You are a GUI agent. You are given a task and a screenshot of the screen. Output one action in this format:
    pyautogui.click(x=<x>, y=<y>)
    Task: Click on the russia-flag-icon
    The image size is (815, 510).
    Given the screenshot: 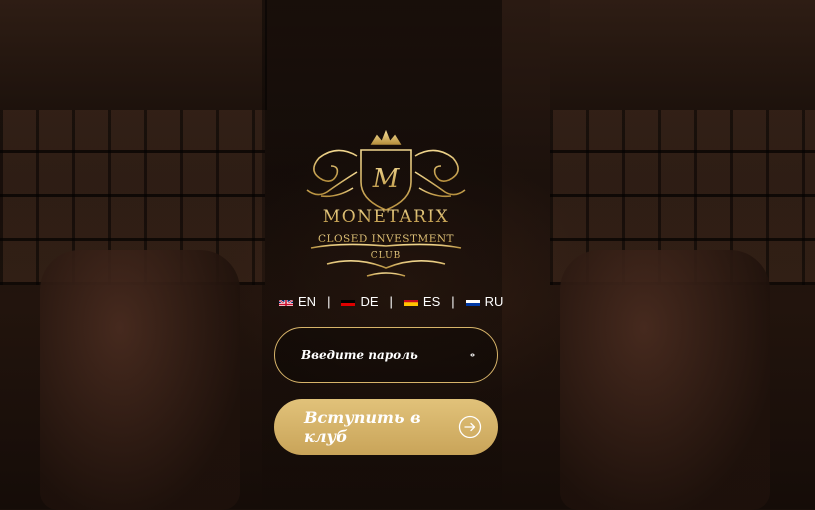 What is the action you would take?
    pyautogui.click(x=472, y=301)
    